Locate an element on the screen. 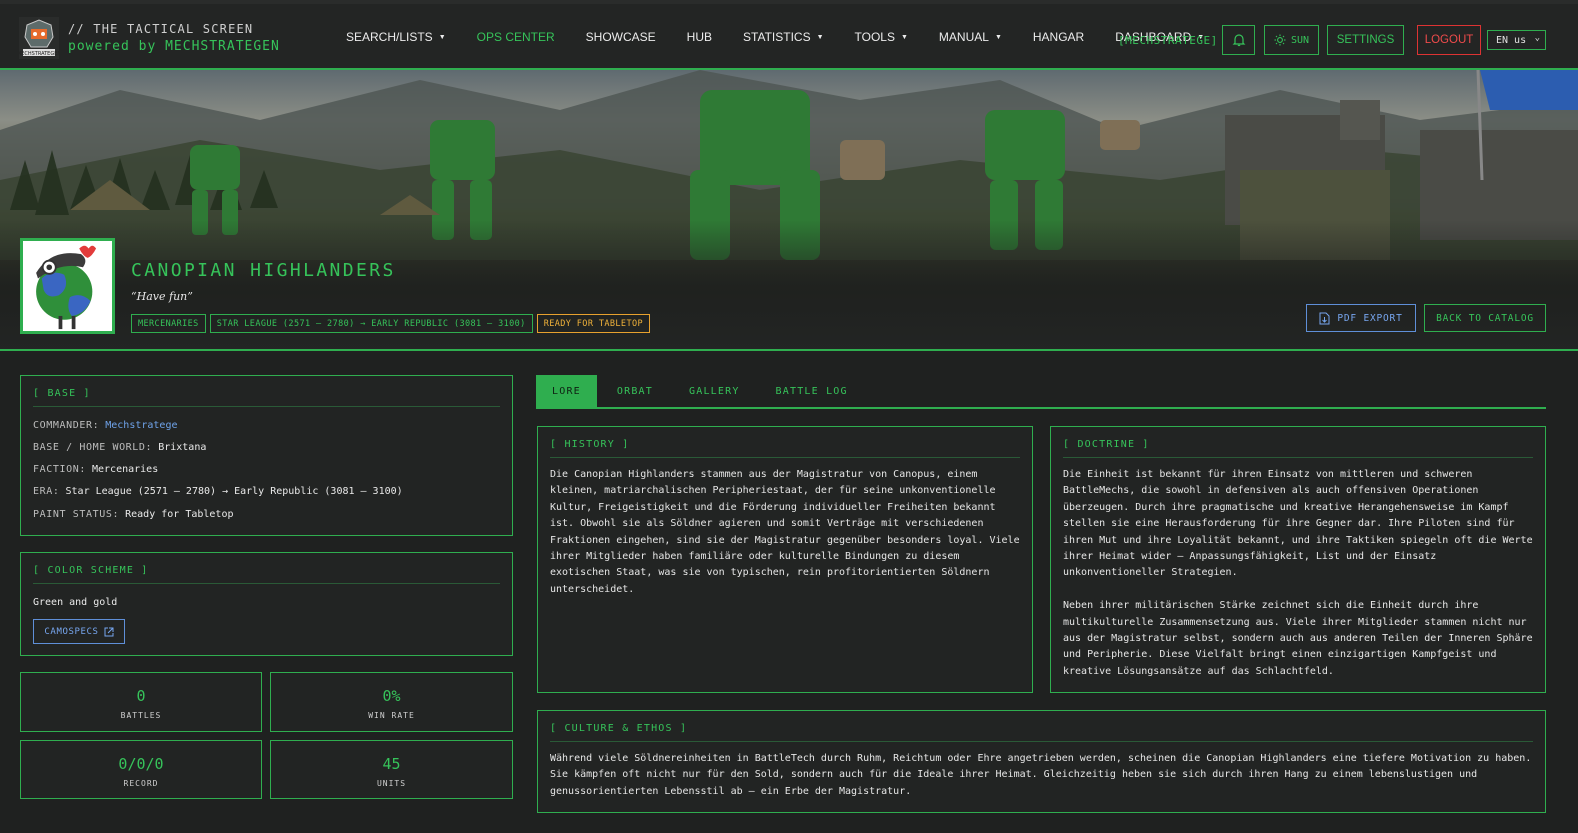 This screenshot has height=833, width=1578. stat-label: BATTLES is located at coordinates (141, 715).